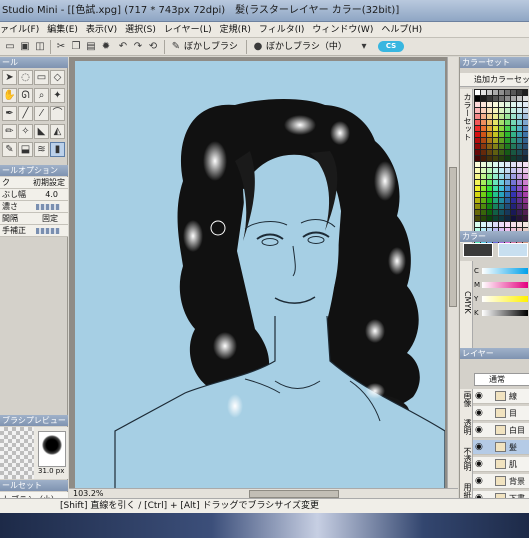 The width and height of the screenshot is (529, 538). What do you see at coordinates (34, 207) in the screenshot?
I see `option-row: 濃さ` at bounding box center [34, 207].